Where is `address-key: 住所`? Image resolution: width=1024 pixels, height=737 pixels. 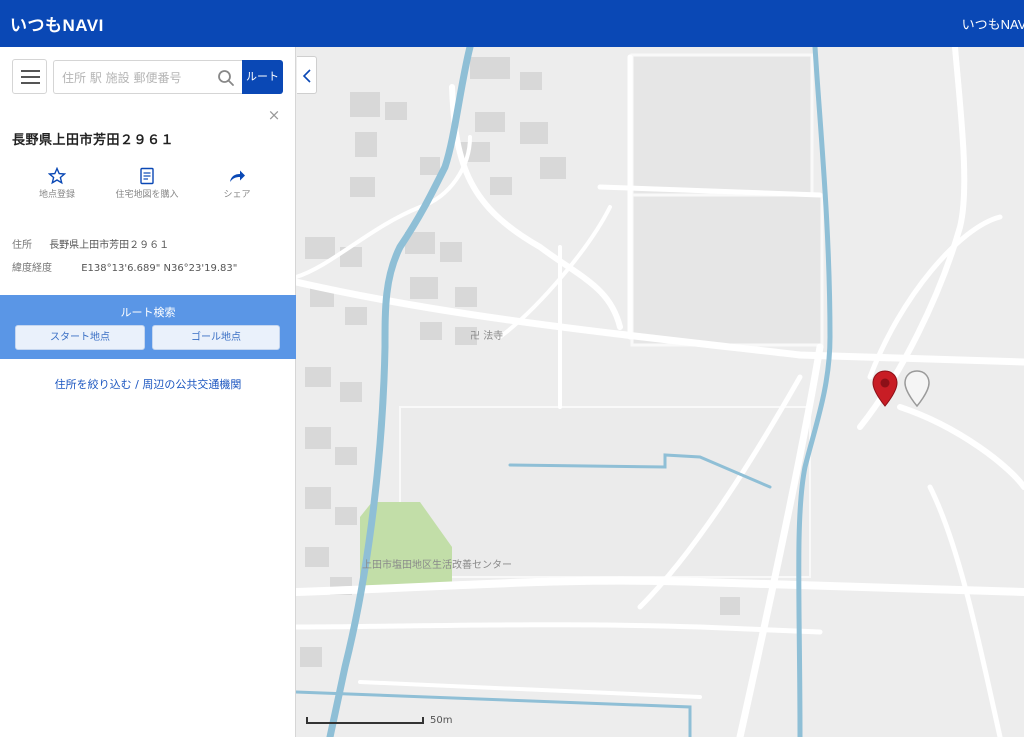
address-key: 住所 is located at coordinates (22, 245).